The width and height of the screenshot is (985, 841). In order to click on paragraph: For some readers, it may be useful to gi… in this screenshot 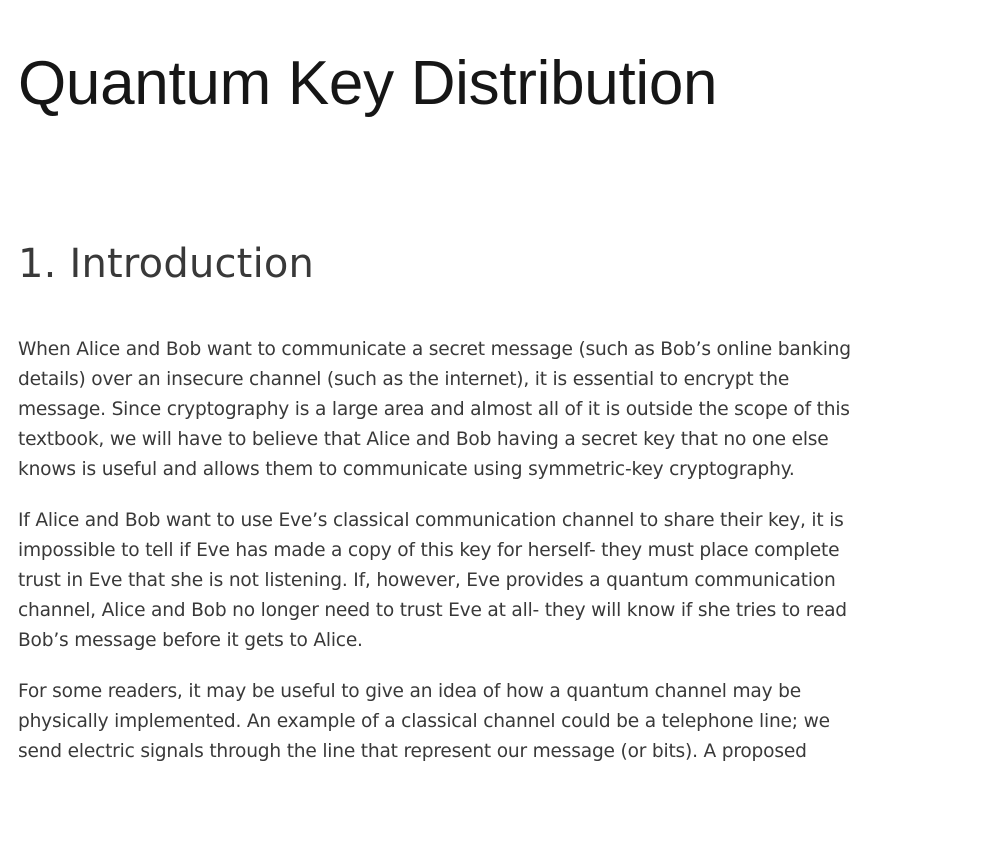, I will do `click(424, 721)`.